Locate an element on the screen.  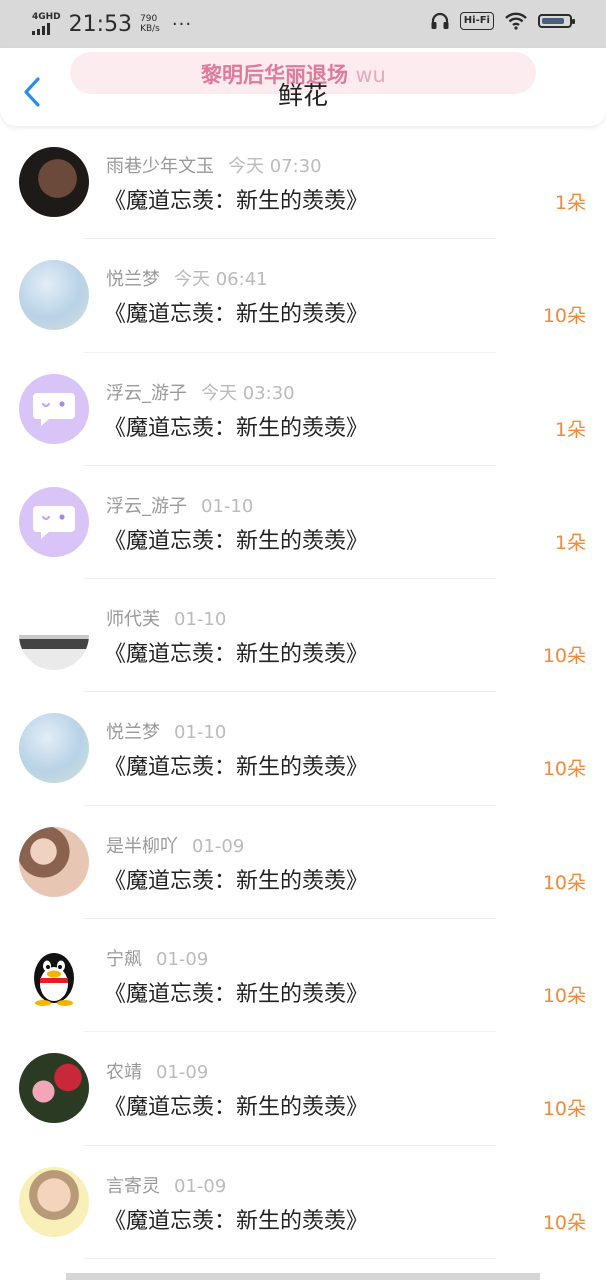
penguin-icon is located at coordinates (54, 980).